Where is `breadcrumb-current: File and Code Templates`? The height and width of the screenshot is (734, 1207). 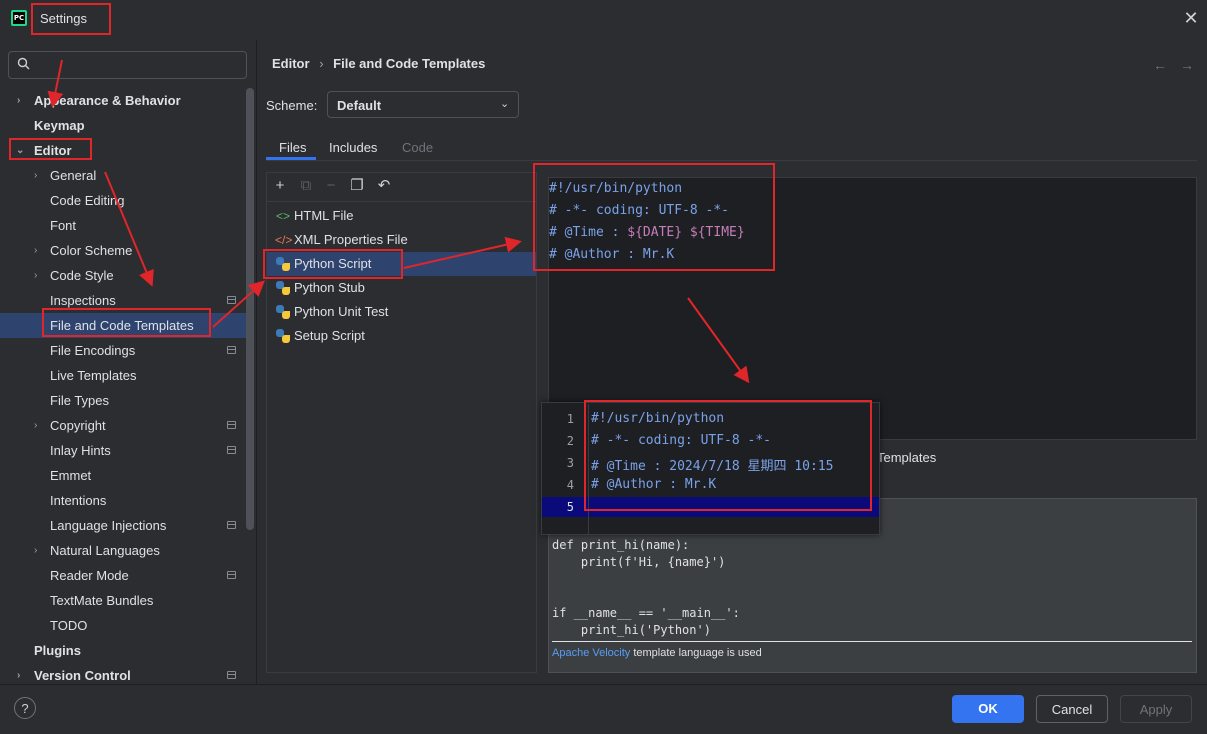
breadcrumb-current: File and Code Templates is located at coordinates (409, 63).